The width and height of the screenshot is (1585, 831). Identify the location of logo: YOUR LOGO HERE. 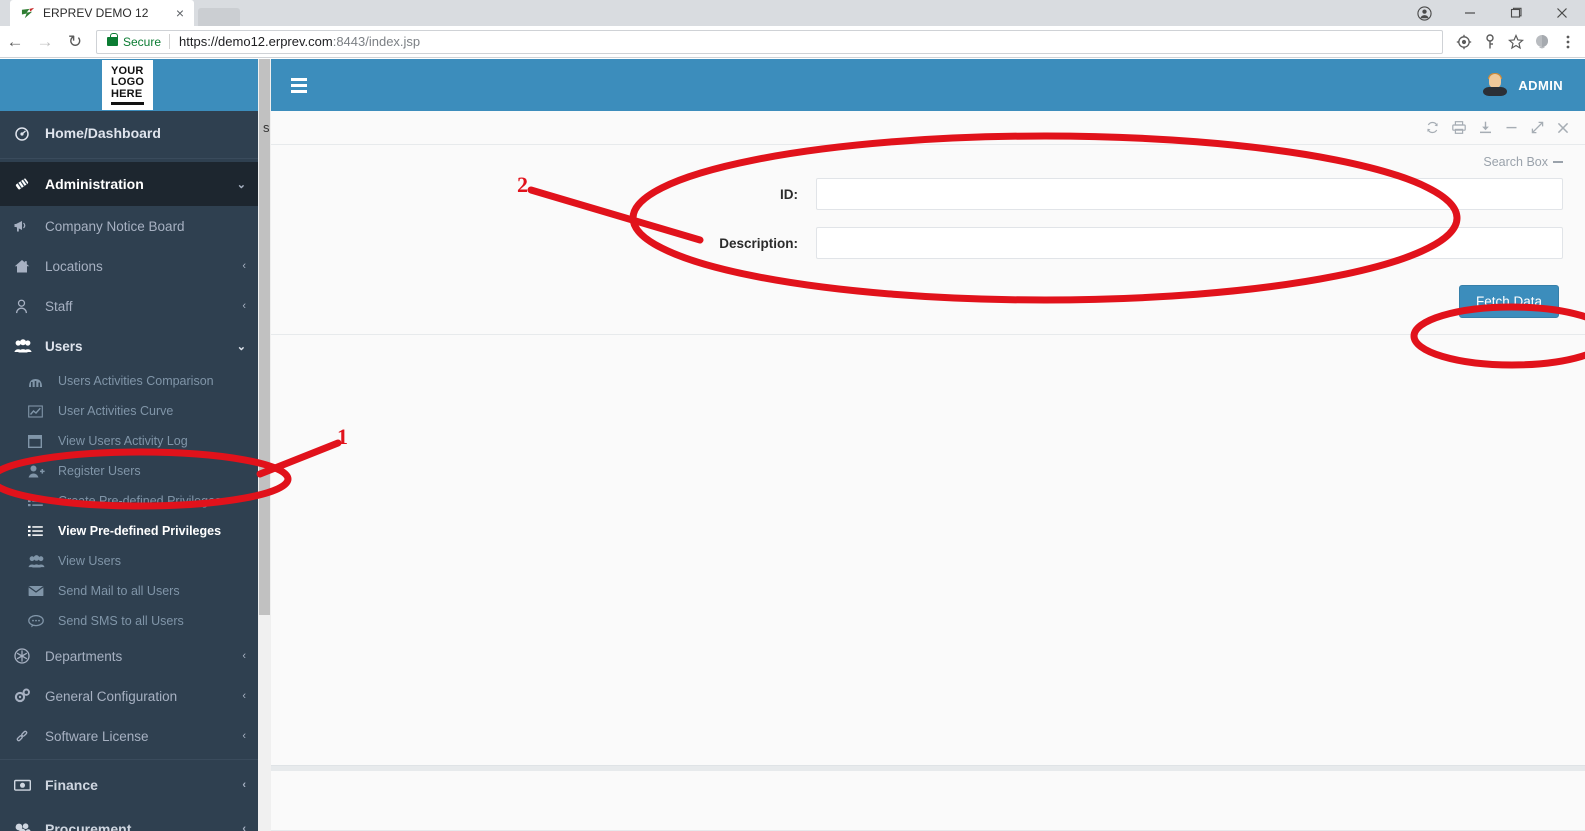
(128, 85).